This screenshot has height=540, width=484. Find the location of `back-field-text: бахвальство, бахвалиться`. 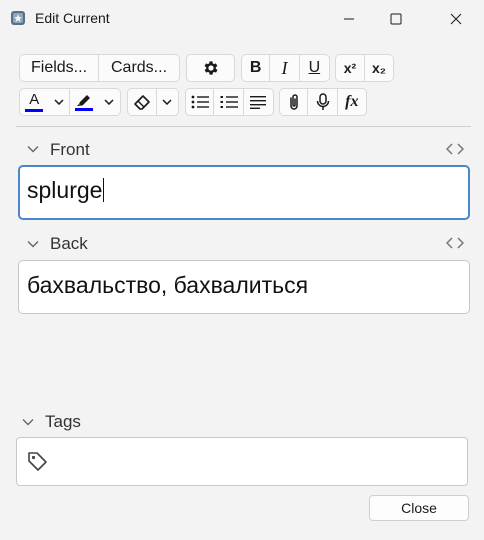

back-field-text: бахвальство, бахвалиться is located at coordinates (168, 285).